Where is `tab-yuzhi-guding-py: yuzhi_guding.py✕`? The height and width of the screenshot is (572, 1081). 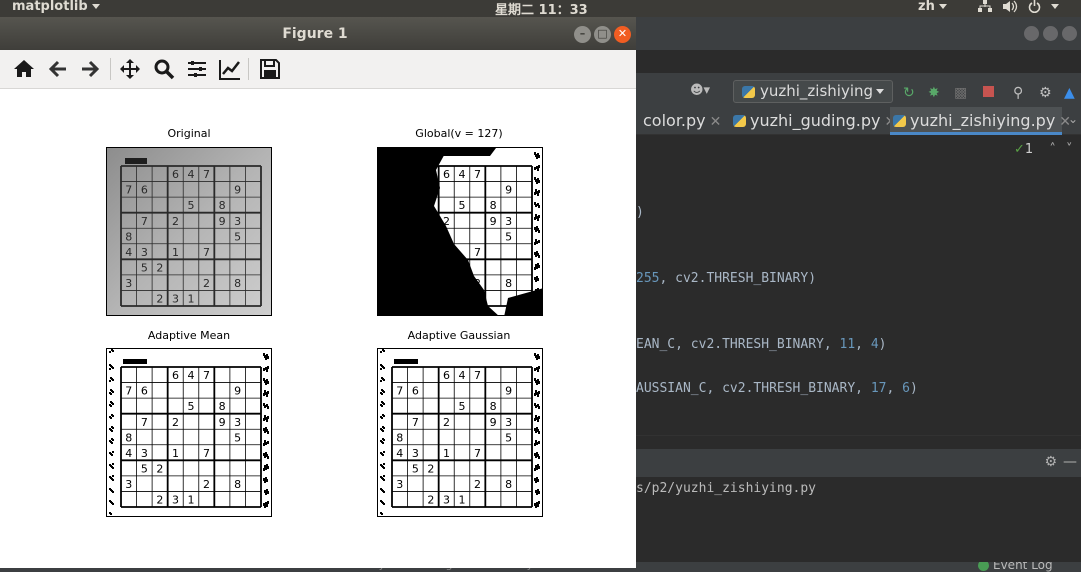
tab-yuzhi-guding-py: yuzhi_guding.py✕ is located at coordinates (813, 121).